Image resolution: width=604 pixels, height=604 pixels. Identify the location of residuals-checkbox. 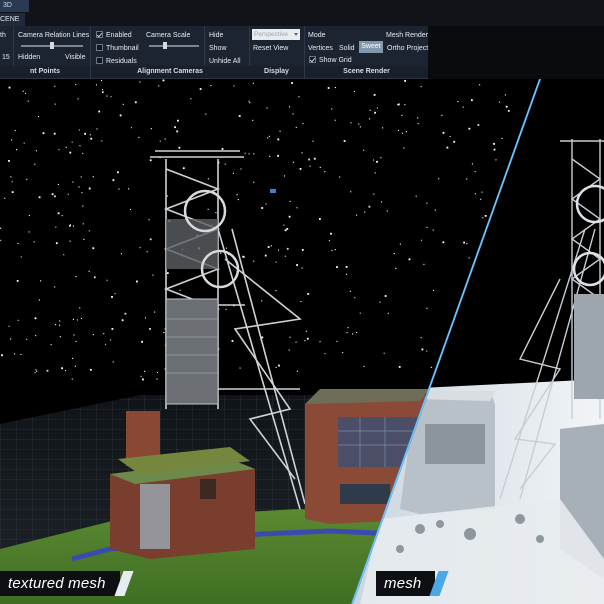
(99, 60).